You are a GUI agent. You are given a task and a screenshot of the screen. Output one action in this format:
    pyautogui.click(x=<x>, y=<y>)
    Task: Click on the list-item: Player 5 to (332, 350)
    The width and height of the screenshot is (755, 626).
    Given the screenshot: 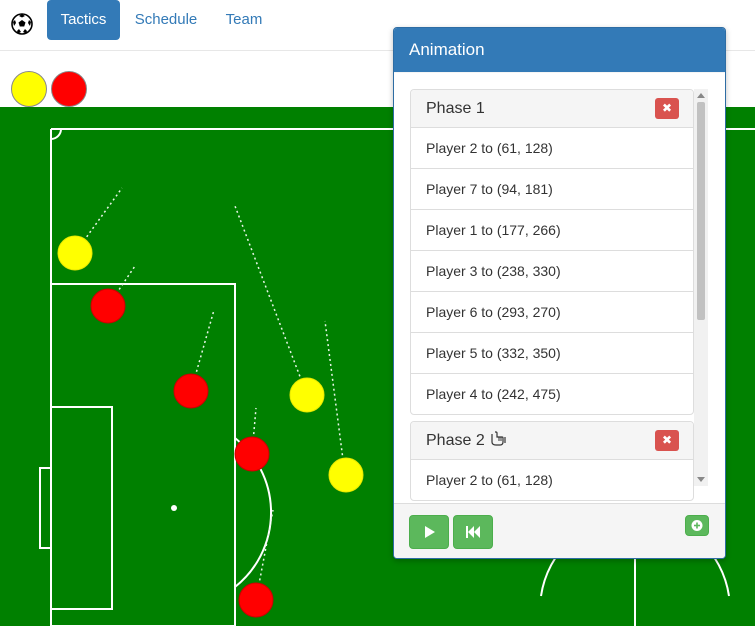 What is the action you would take?
    pyautogui.click(x=552, y=353)
    